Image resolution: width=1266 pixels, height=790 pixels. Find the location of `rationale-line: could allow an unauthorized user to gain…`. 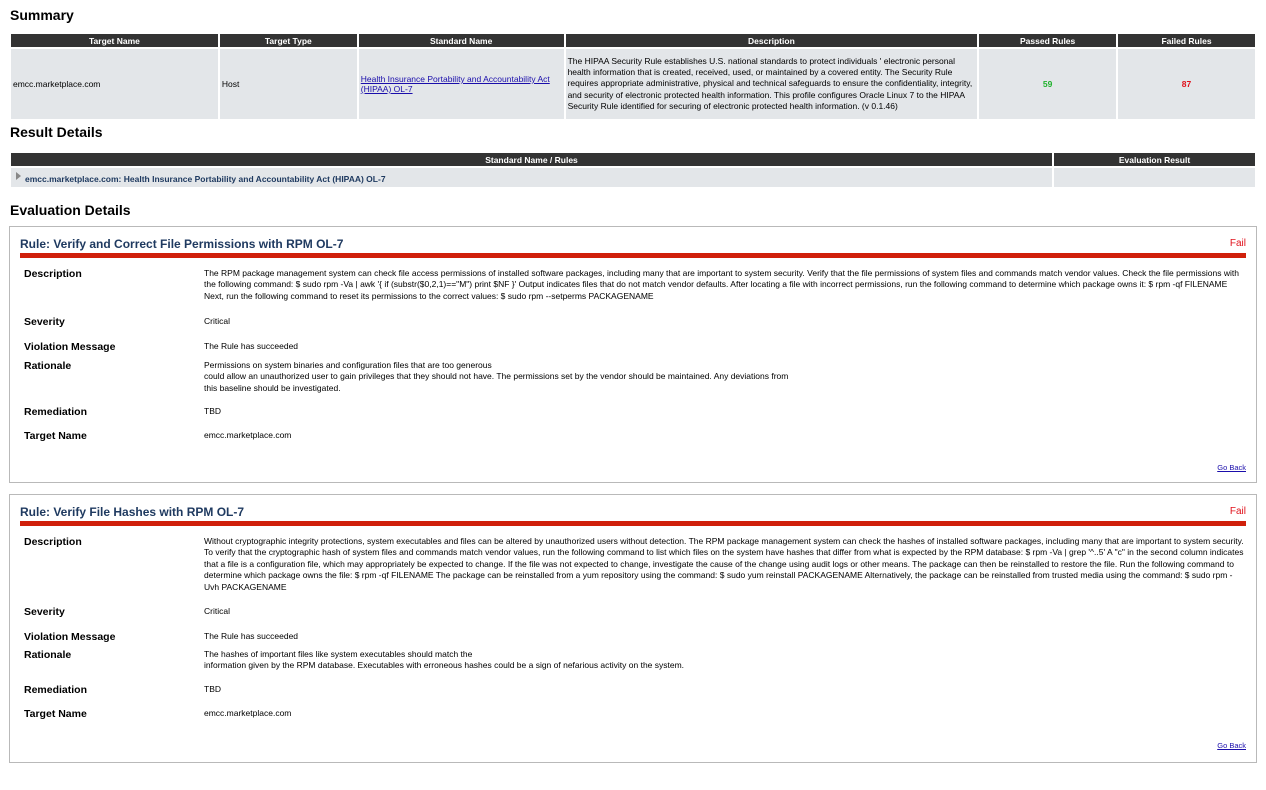

rationale-line: could allow an unauthorized user to gain… is located at coordinates (496, 376).